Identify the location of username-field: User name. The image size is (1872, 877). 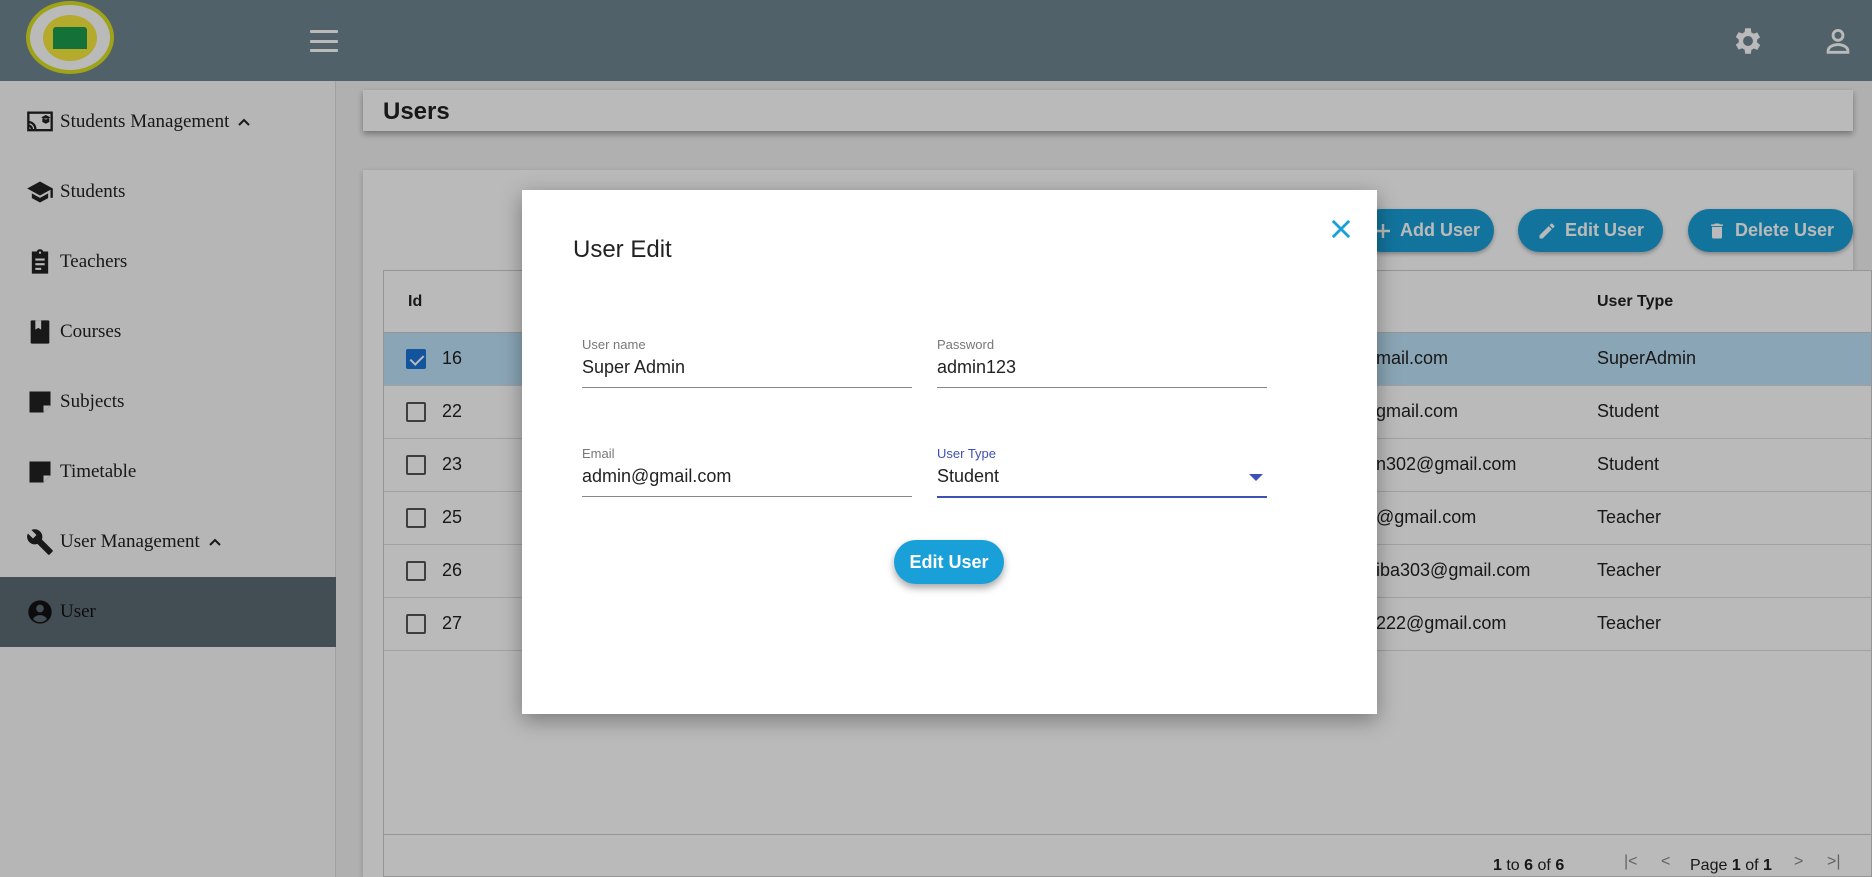
(747, 365).